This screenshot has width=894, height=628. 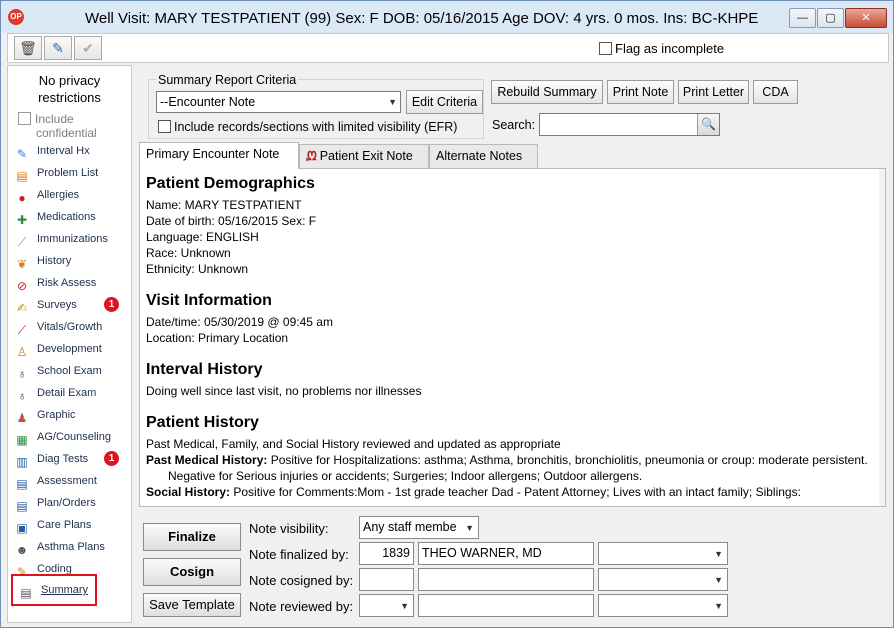 I want to click on print-letter-button: Print Letter, so click(x=713, y=92).